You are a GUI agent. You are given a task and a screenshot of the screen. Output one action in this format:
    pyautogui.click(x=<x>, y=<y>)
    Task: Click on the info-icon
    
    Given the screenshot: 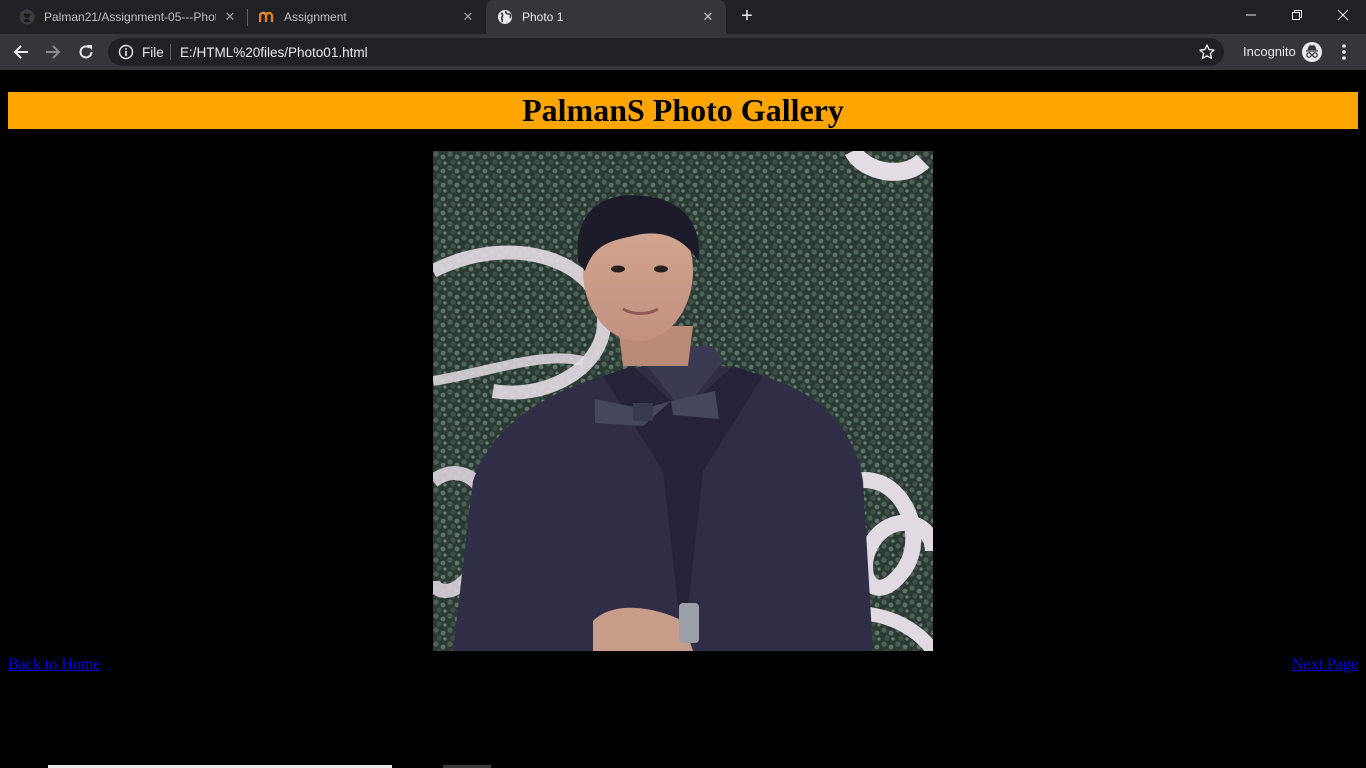 What is the action you would take?
    pyautogui.click(x=126, y=52)
    